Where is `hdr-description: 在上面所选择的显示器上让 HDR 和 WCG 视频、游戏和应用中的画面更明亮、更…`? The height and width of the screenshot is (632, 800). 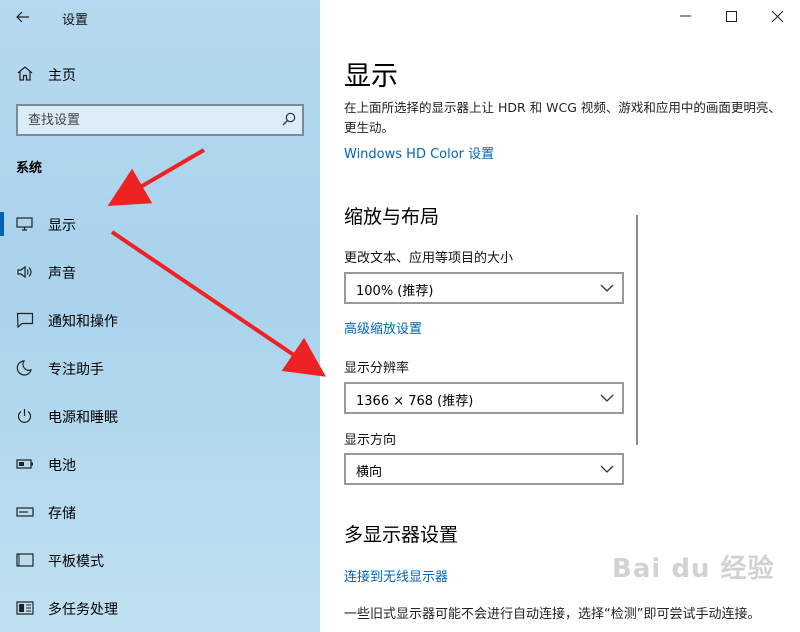 hdr-description: 在上面所选择的显示器上让 HDR 和 WCG 视频、游戏和应用中的画面更明亮、更… is located at coordinates (562, 117).